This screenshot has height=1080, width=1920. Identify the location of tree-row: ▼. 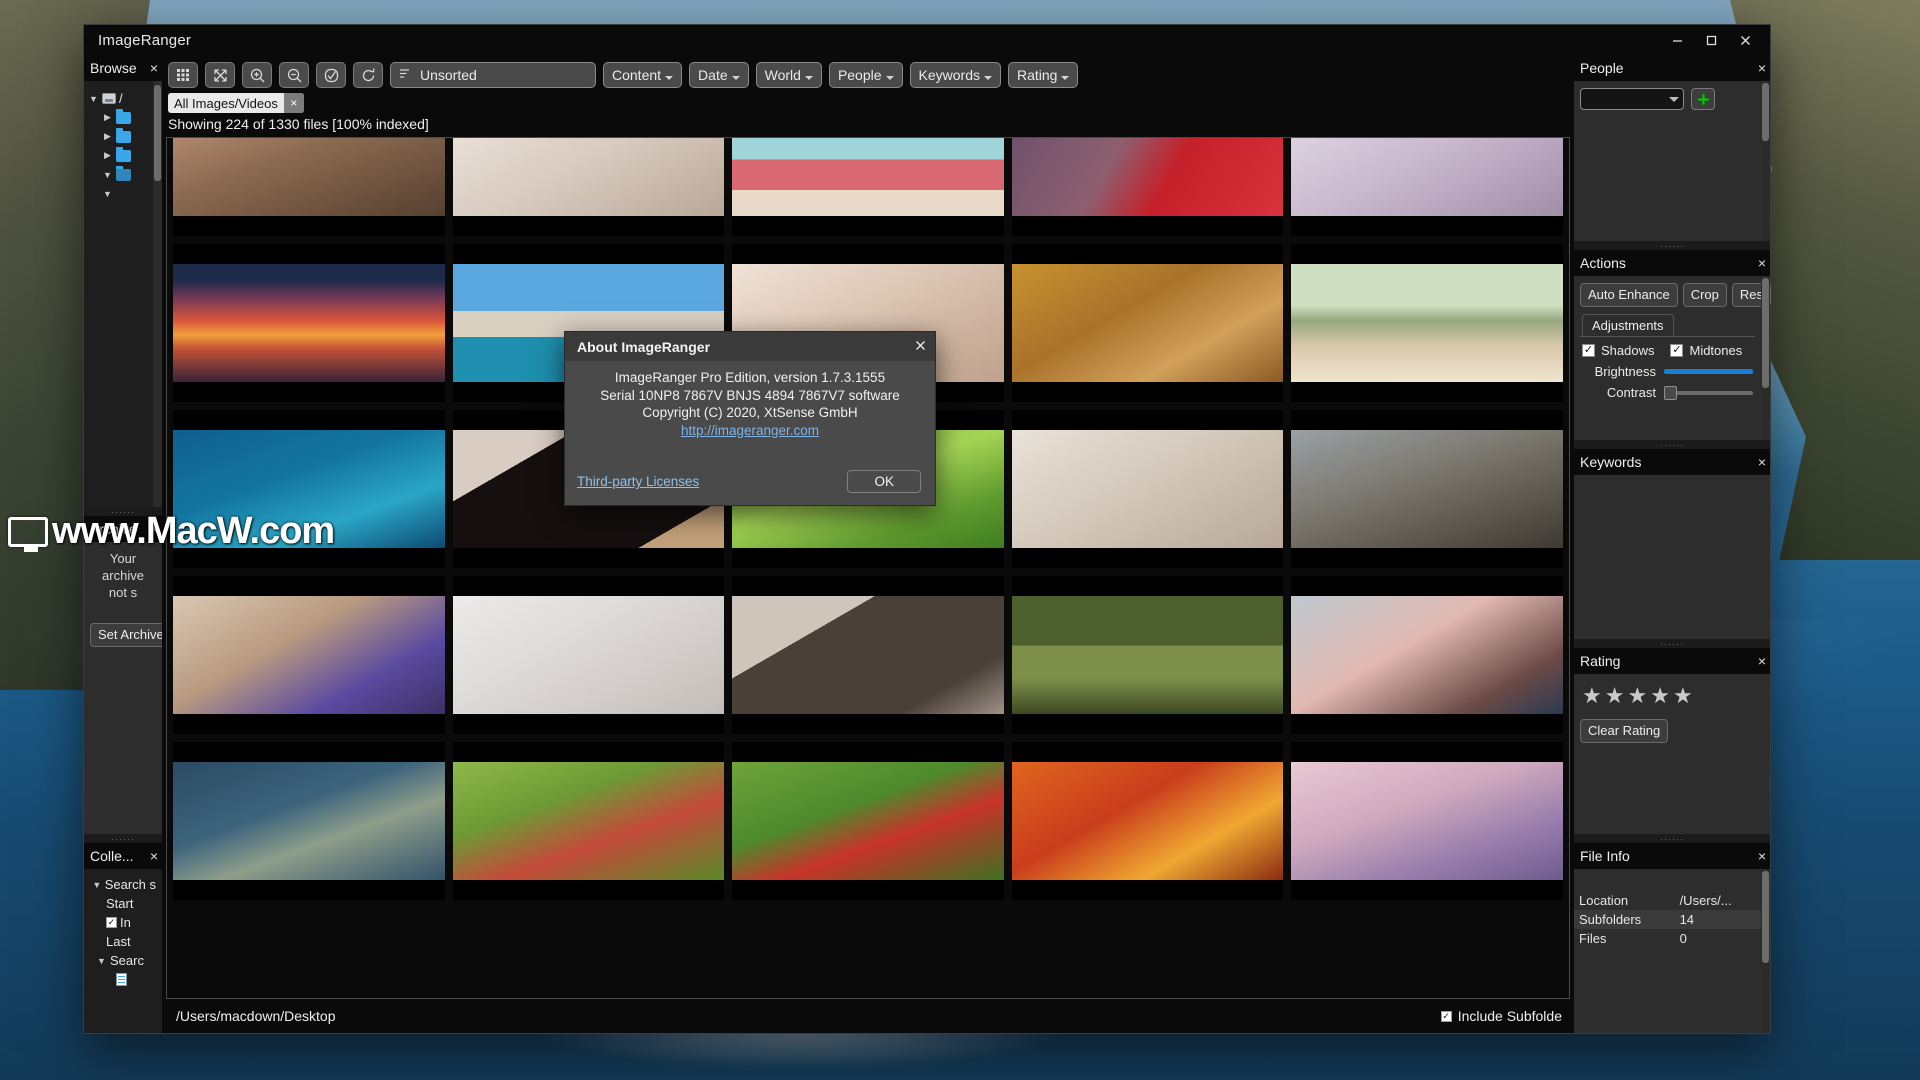
(118, 193).